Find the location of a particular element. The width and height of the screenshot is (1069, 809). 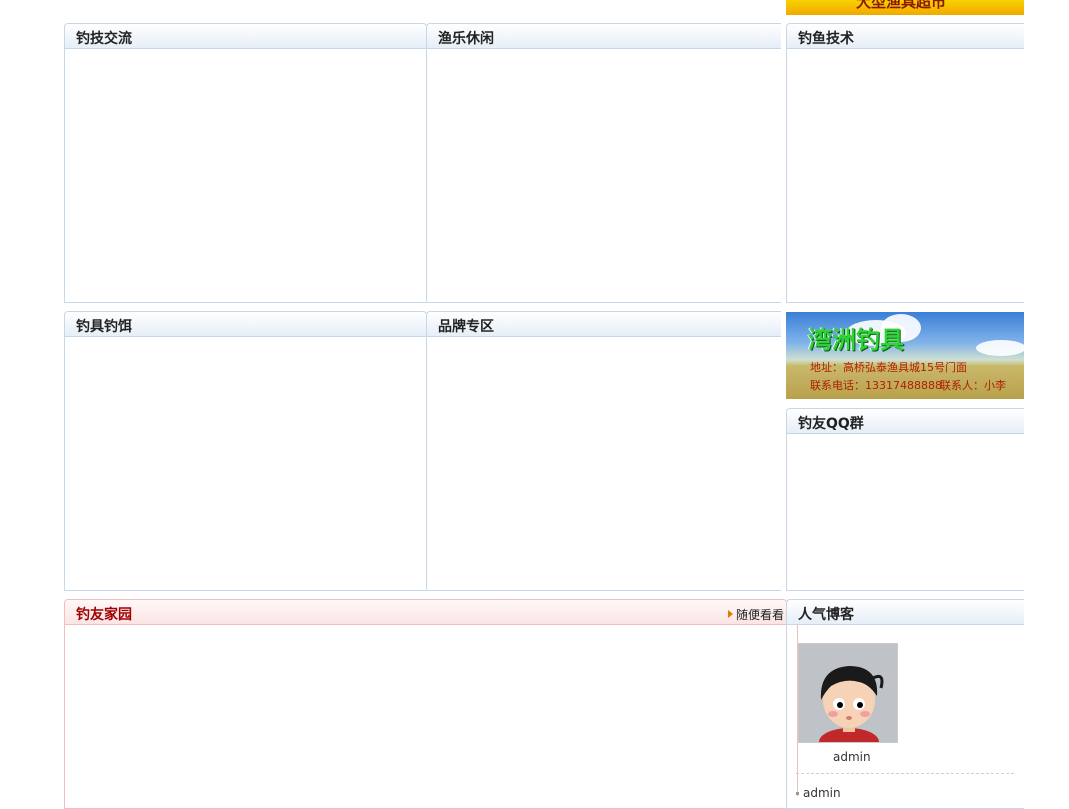

panel-title: 钓鱼技术 is located at coordinates (826, 38).